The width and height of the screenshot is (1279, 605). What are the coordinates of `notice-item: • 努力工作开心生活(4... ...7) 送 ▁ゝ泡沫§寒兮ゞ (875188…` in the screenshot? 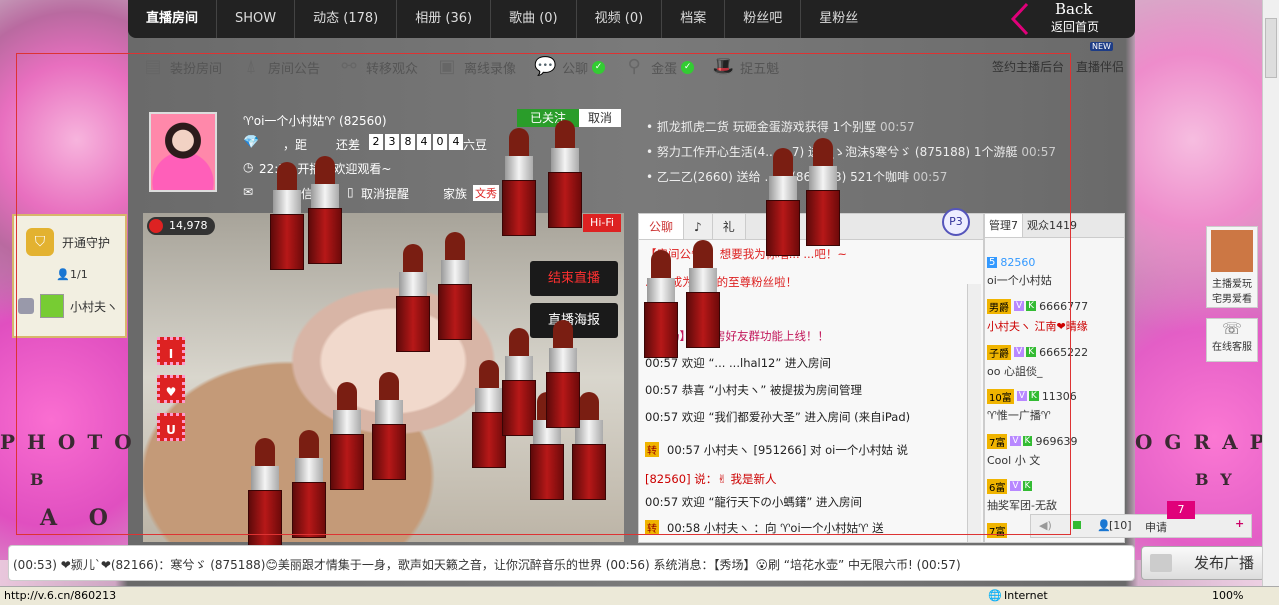 It's located at (851, 152).